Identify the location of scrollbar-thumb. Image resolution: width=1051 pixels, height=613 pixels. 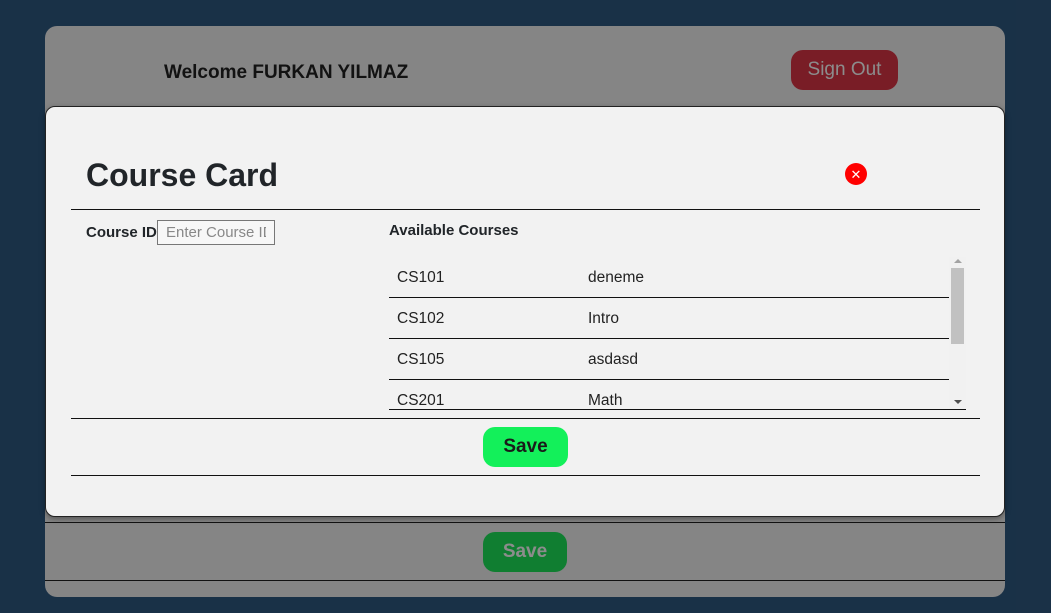
(957, 306).